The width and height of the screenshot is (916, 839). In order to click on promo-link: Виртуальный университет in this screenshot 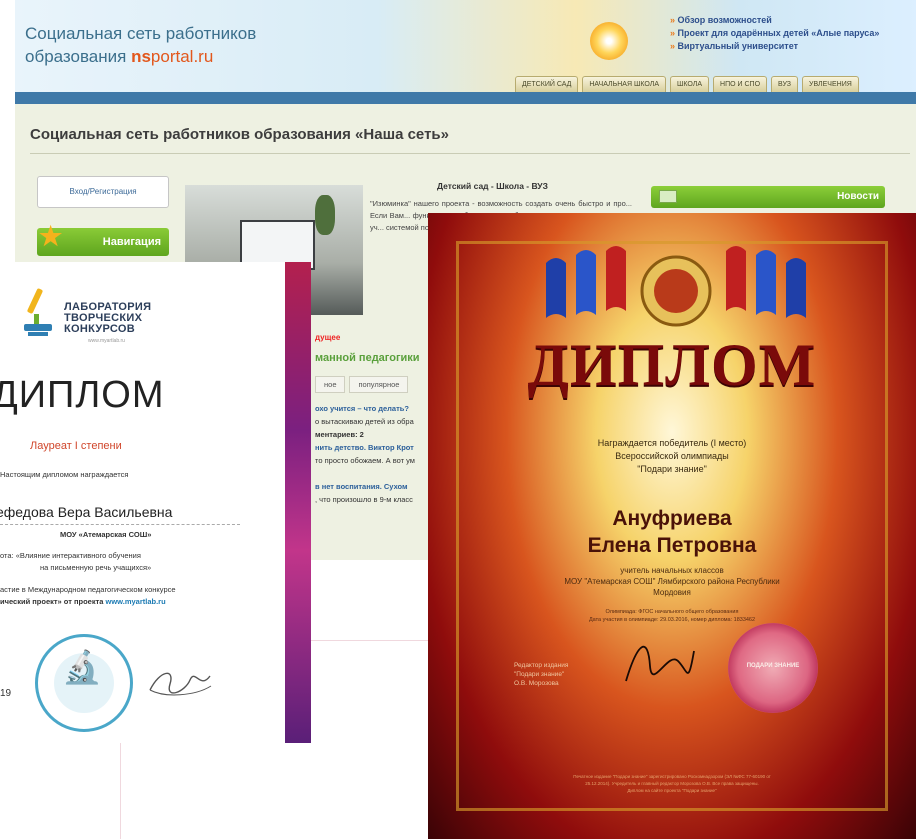, I will do `click(774, 46)`.